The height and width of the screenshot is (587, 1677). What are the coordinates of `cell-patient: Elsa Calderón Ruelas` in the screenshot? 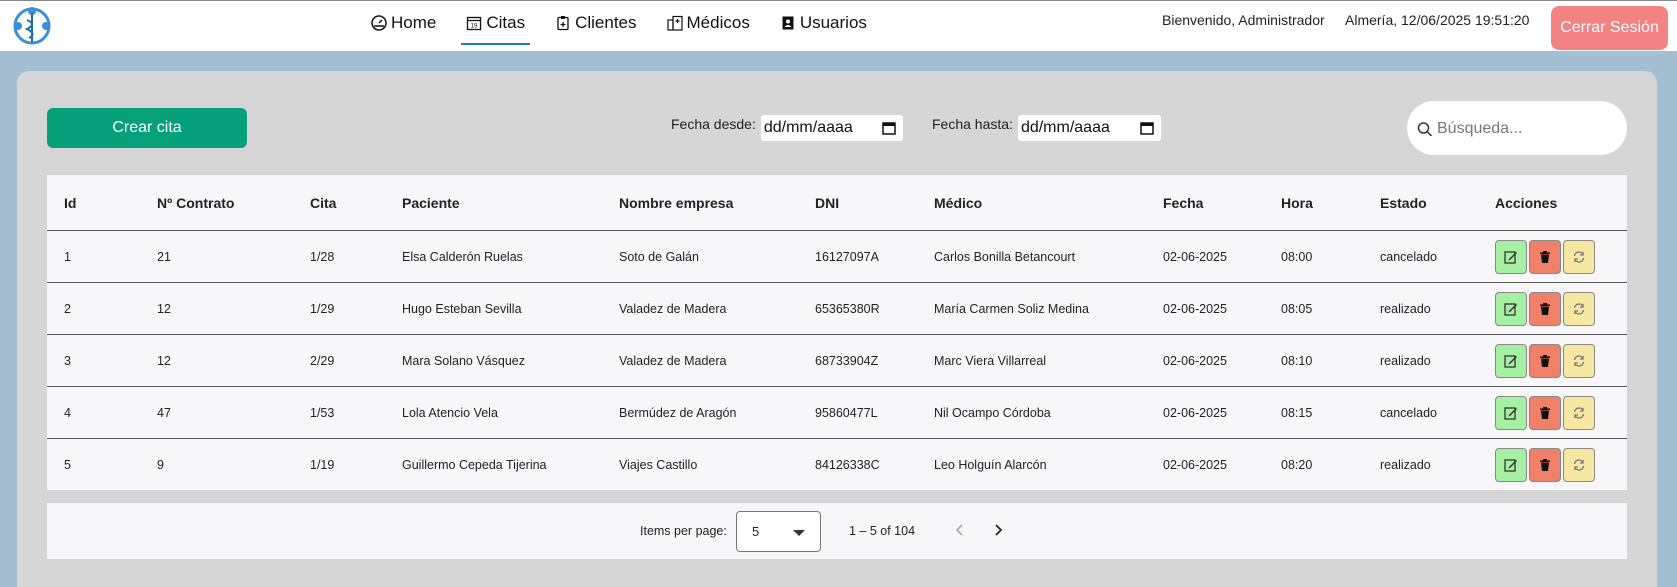 It's located at (462, 256).